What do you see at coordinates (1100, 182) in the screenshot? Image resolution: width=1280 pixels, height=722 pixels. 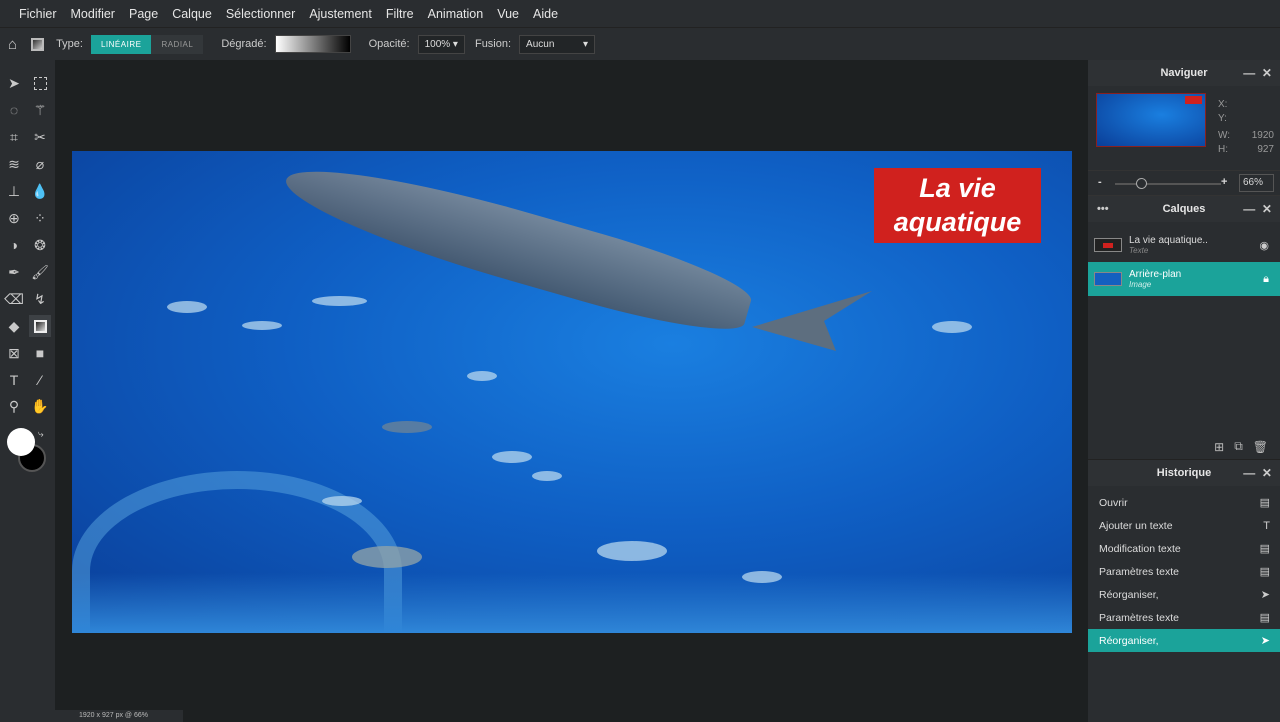 I see `zoom-out-button: -` at bounding box center [1100, 182].